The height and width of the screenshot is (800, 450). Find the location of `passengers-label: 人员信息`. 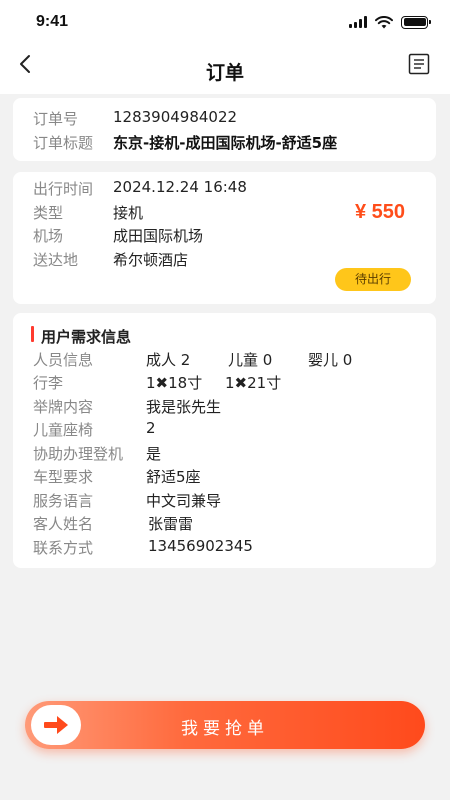

passengers-label: 人员信息 is located at coordinates (63, 360).